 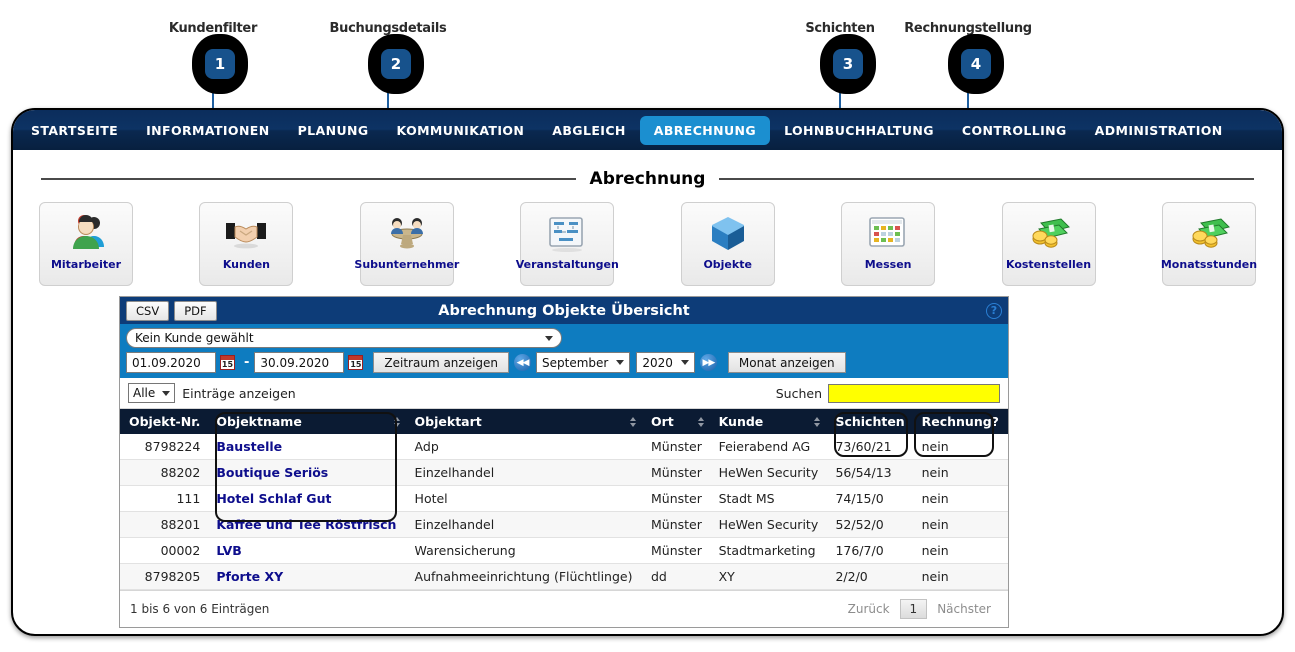 I want to click on panel-title: Abrechnung Objekte Übersicht, so click(x=564, y=310).